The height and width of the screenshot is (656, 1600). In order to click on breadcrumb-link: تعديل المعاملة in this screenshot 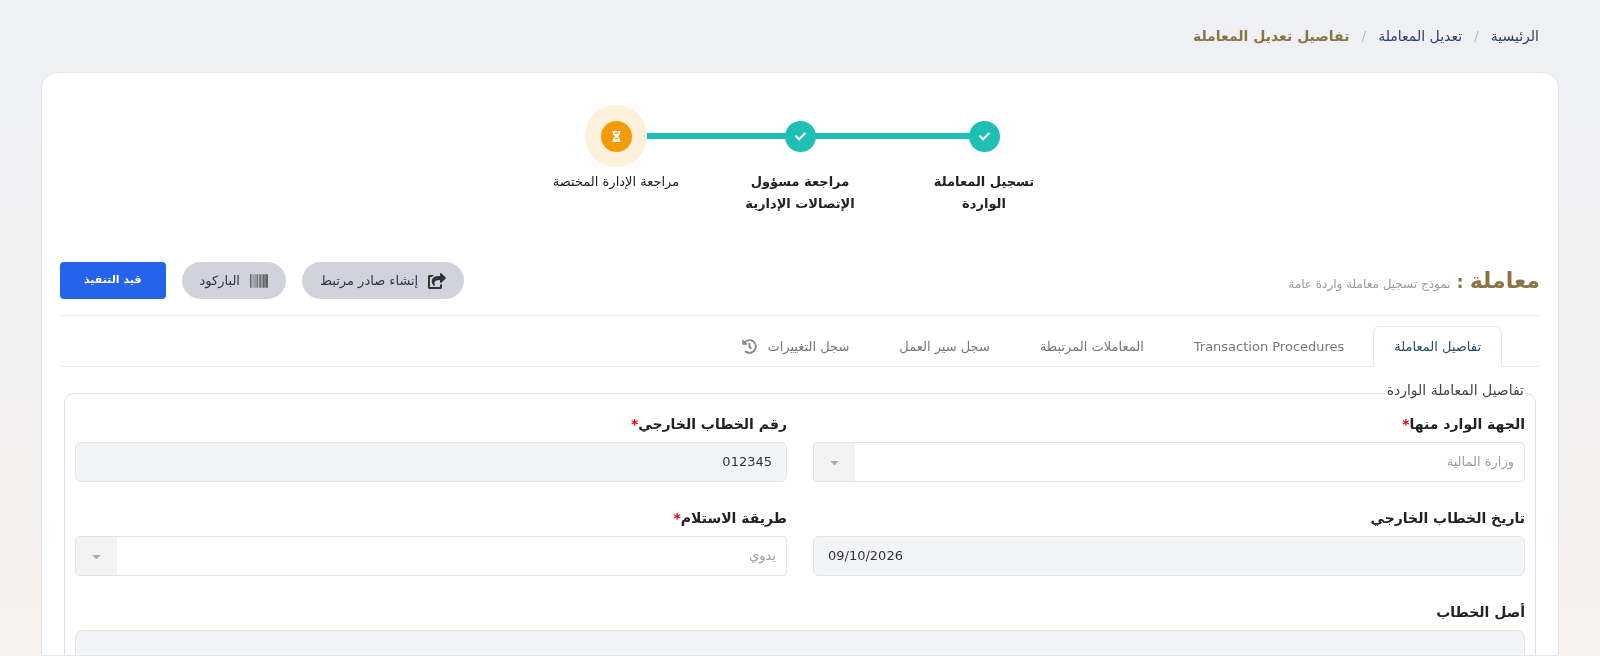, I will do `click(1420, 36)`.